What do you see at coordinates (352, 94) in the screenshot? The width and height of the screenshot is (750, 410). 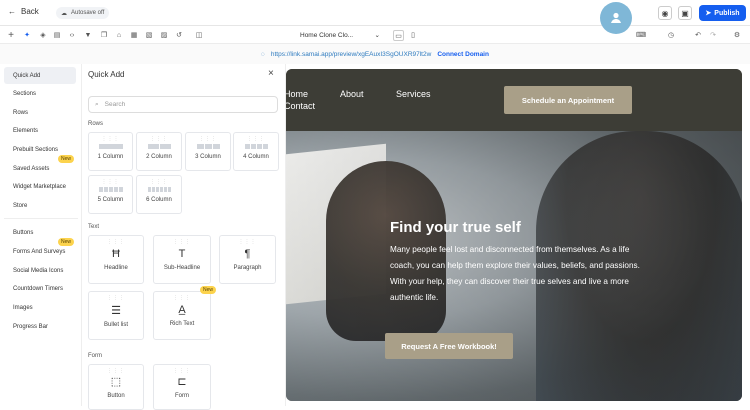 I see `nav-about: About` at bounding box center [352, 94].